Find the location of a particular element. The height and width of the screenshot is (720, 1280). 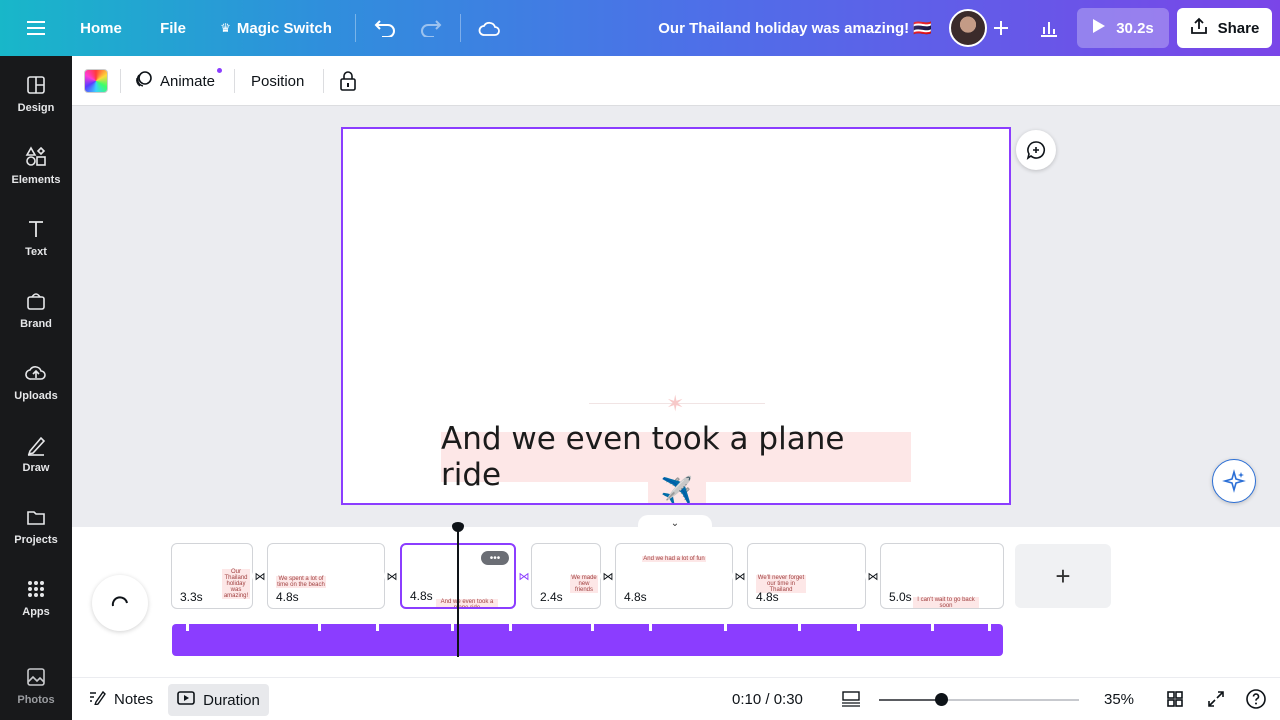

sidebar-item-text: Text is located at coordinates (36, 238).